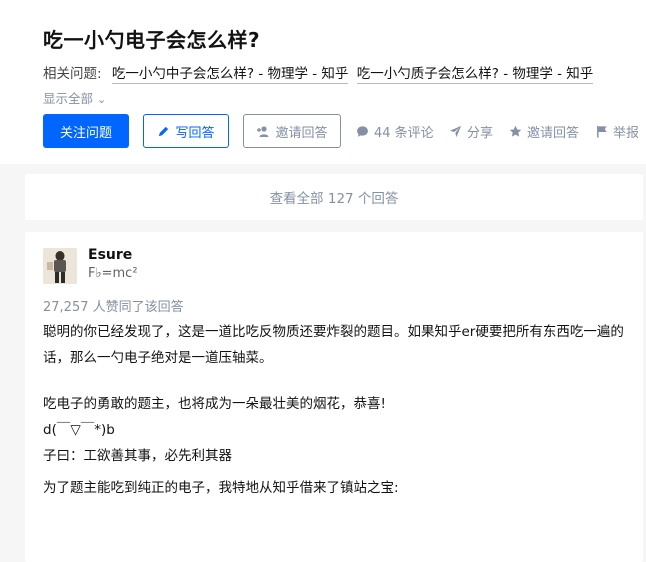 The height and width of the screenshot is (562, 646). Describe the element at coordinates (515, 131) in the screenshot. I see `star-icon` at that location.